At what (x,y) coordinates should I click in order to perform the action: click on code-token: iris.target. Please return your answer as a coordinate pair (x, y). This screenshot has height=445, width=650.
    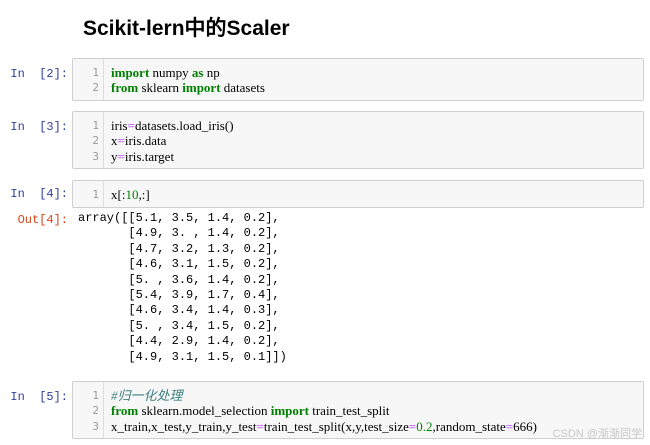
    Looking at the image, I should click on (149, 156).